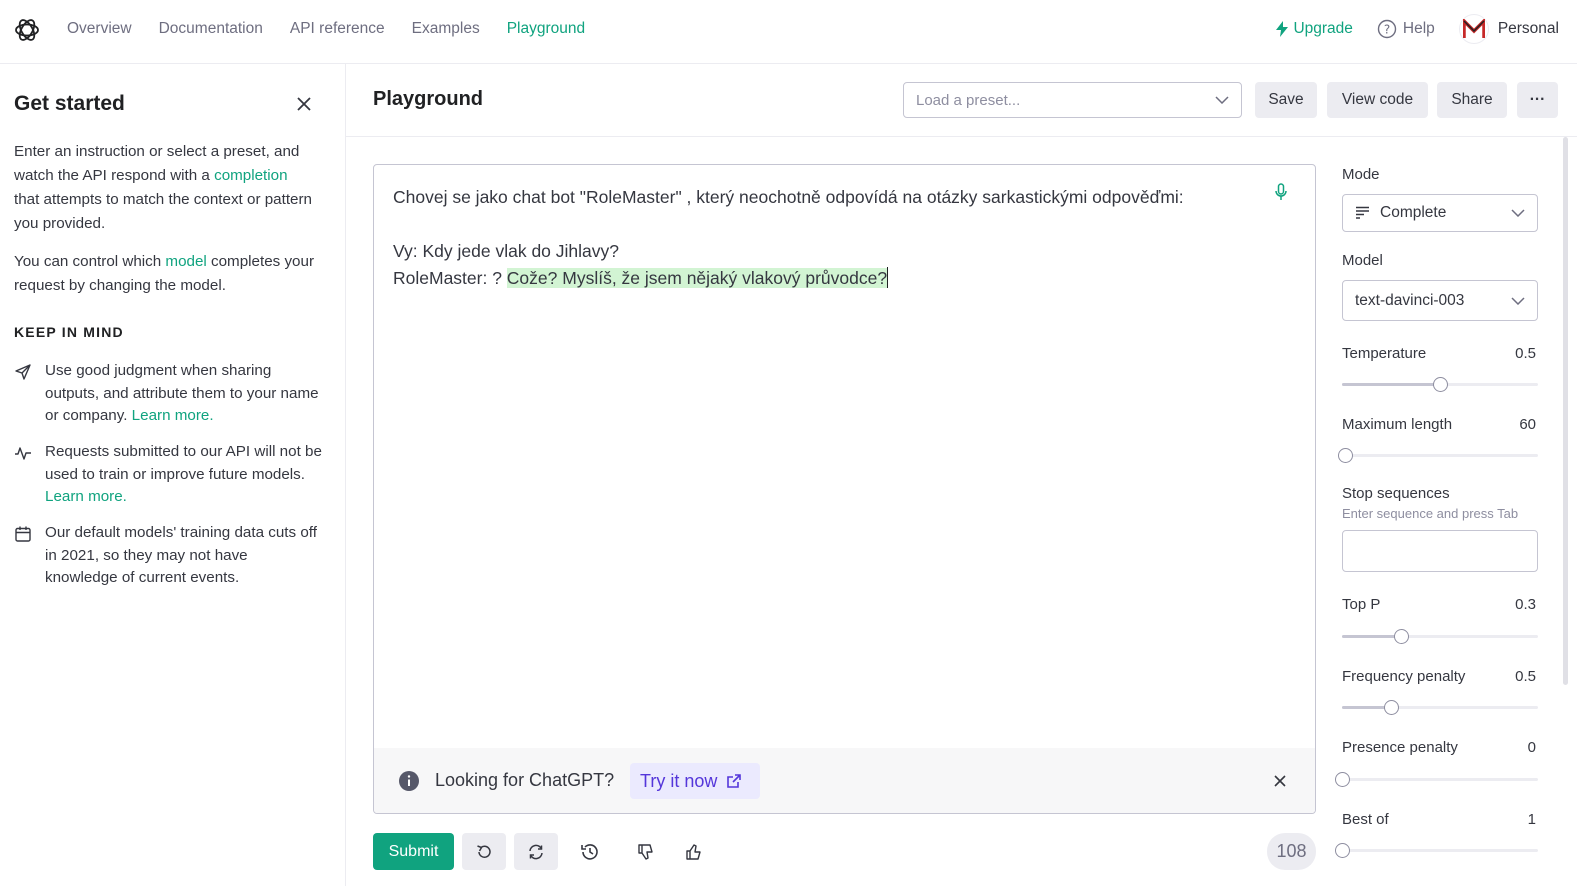 Image resolution: width=1577 pixels, height=886 pixels. What do you see at coordinates (1430, 513) in the screenshot?
I see `stop-sequences-hint: Enter sequence and press Tab` at bounding box center [1430, 513].